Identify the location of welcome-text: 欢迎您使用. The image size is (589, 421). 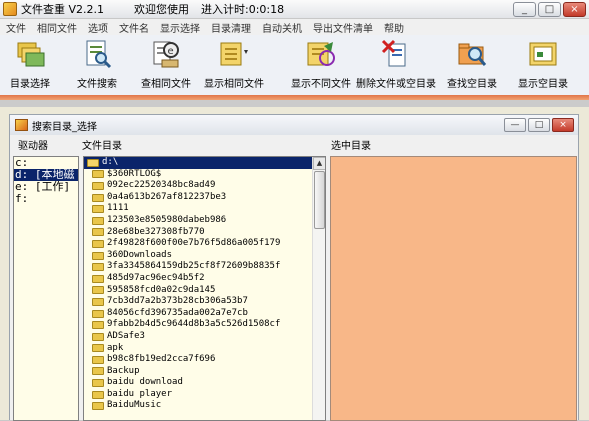
(162, 9).